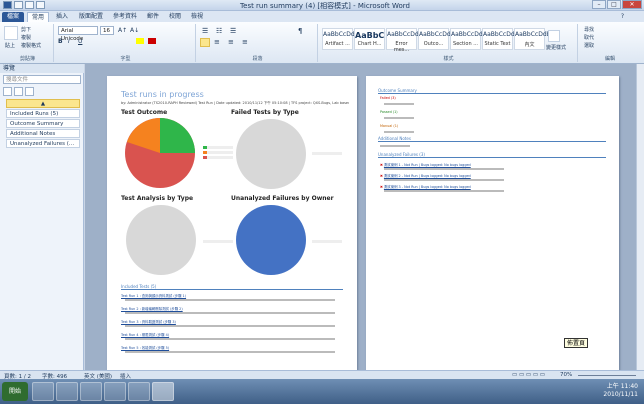 This screenshot has width=644, height=404. What do you see at coordinates (24, 5) in the screenshot?
I see `quick-access-toolbar` at bounding box center [24, 5].